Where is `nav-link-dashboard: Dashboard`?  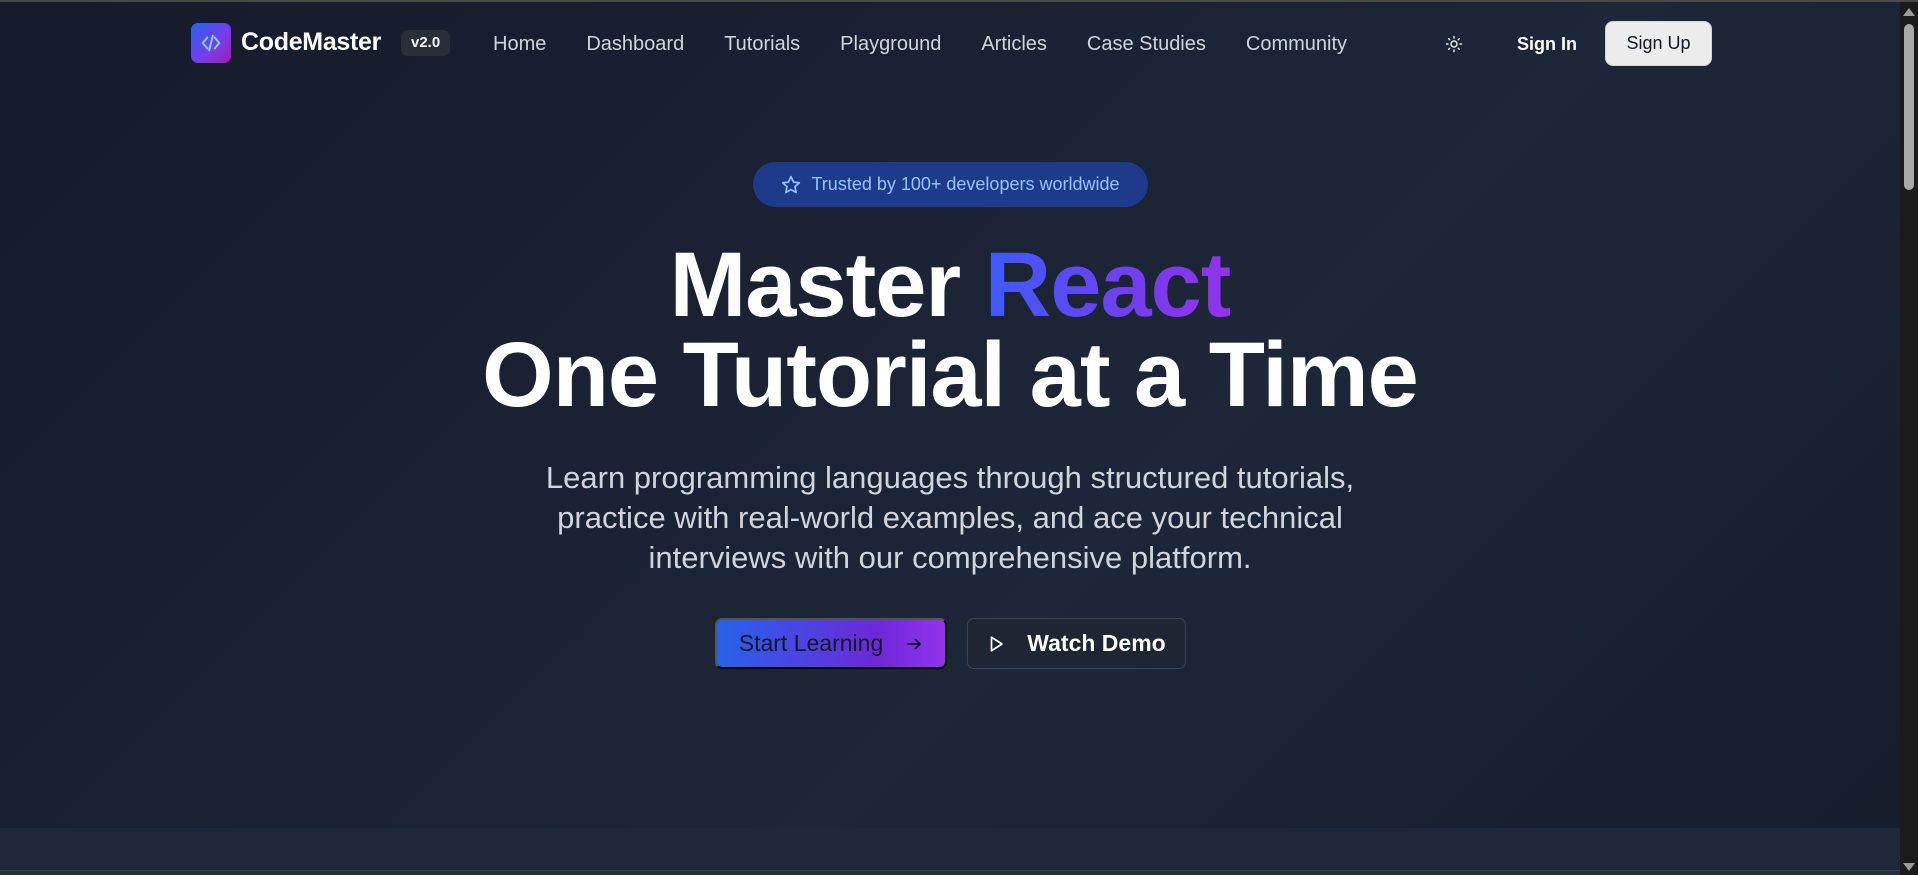
nav-link-dashboard: Dashboard is located at coordinates (635, 44).